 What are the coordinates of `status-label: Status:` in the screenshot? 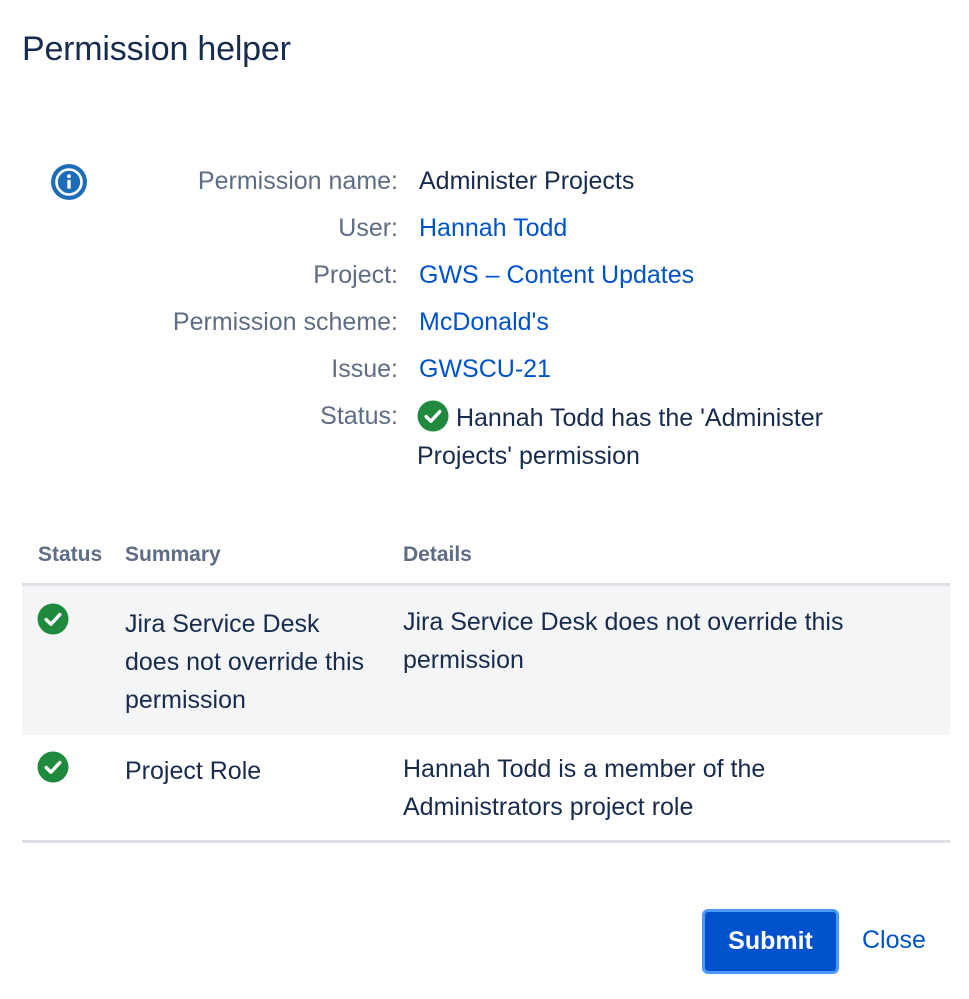 It's located at (359, 416).